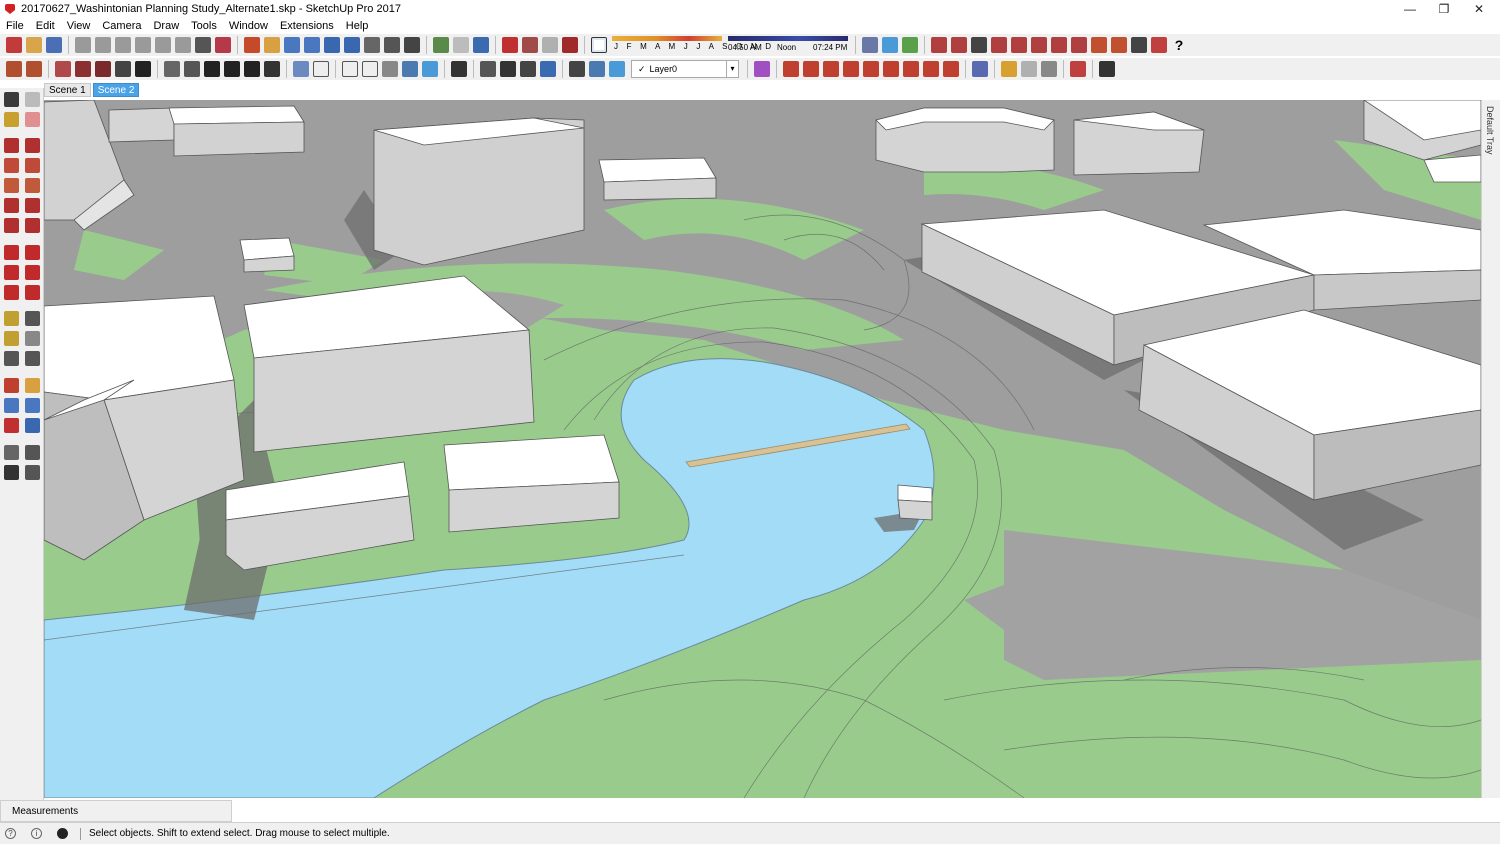 Image resolution: width=1500 pixels, height=844 pixels. What do you see at coordinates (32, 272) in the screenshot?
I see `follow-me-icon` at bounding box center [32, 272].